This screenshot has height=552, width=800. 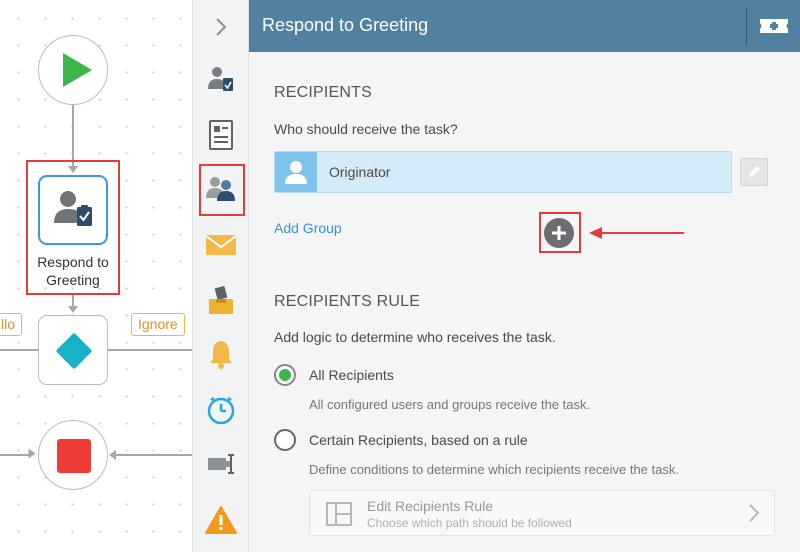 I want to click on pencil-icon, so click(x=754, y=171).